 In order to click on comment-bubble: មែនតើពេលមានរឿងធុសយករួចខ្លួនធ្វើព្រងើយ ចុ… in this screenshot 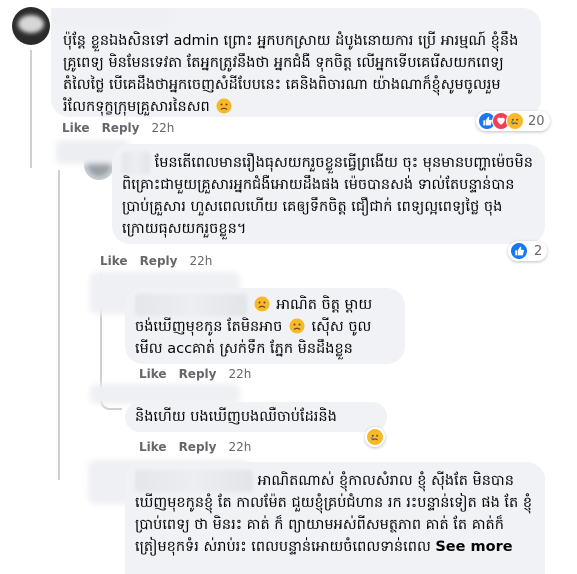, I will do `click(328, 194)`.